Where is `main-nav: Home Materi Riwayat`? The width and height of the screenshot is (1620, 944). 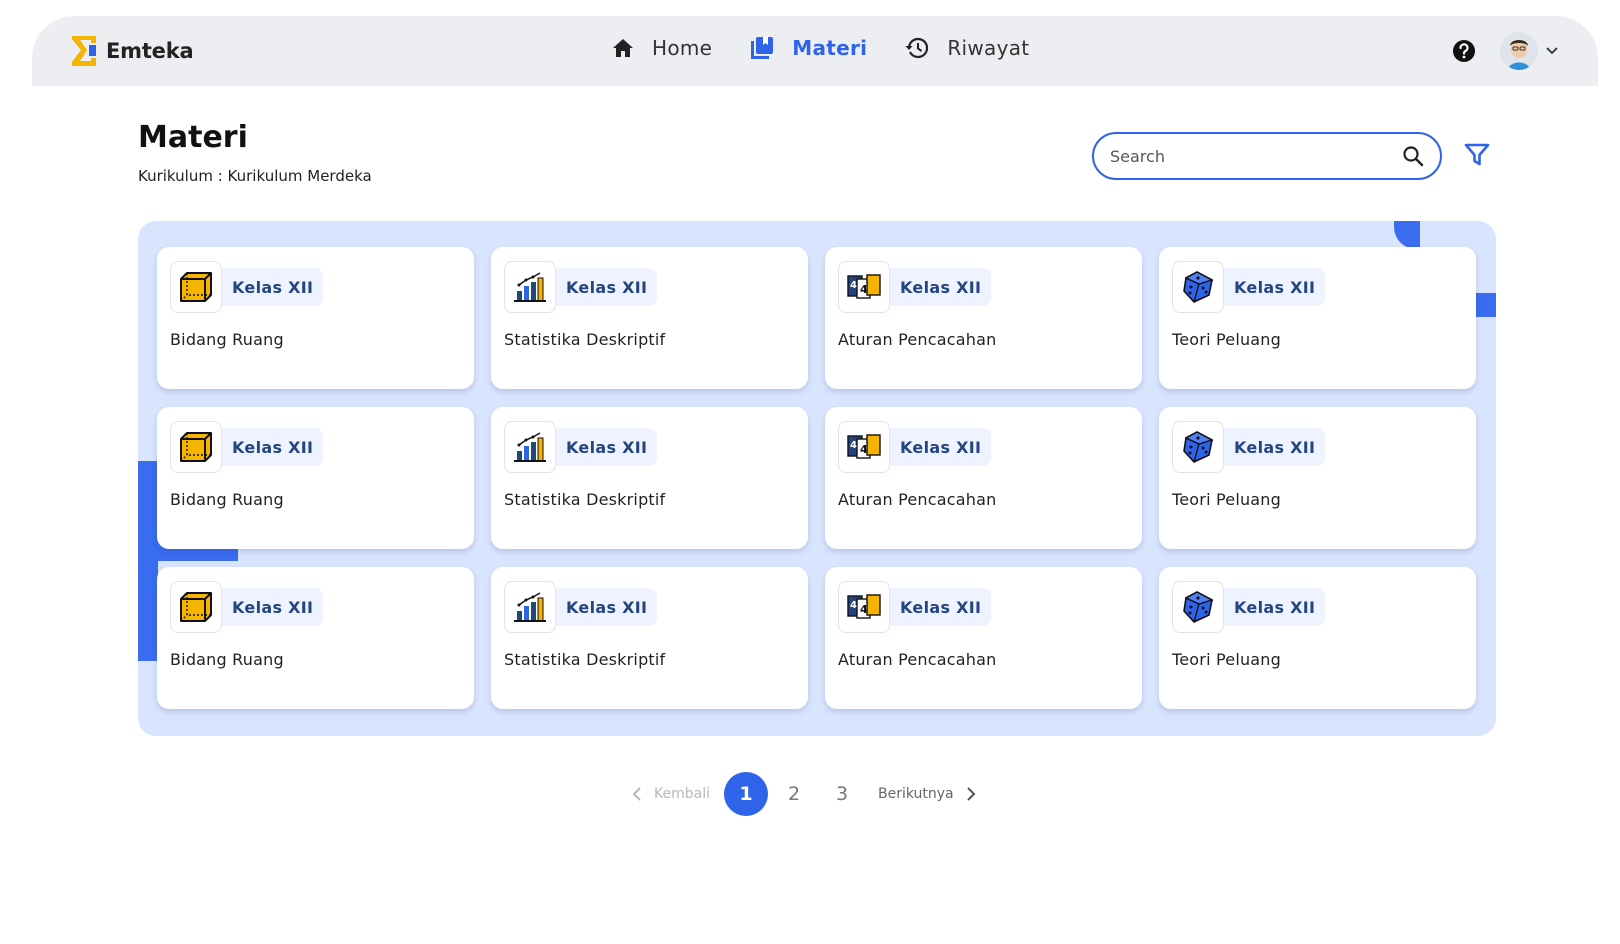 main-nav: Home Materi Riwayat is located at coordinates (839, 48).